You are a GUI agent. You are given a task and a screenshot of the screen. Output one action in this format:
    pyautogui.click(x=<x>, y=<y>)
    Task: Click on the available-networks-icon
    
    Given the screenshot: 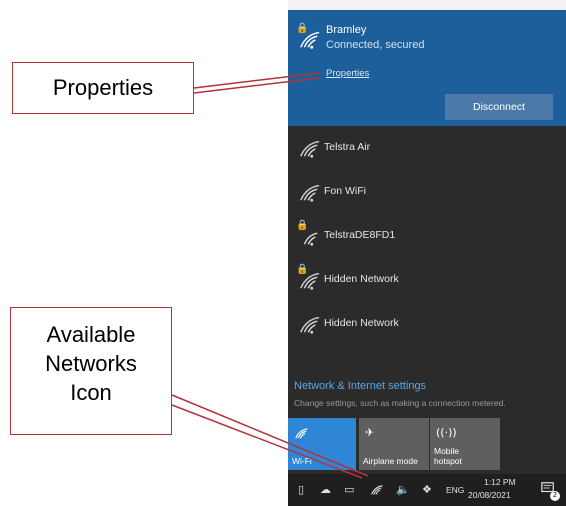 What is the action you would take?
    pyautogui.click(x=376, y=491)
    